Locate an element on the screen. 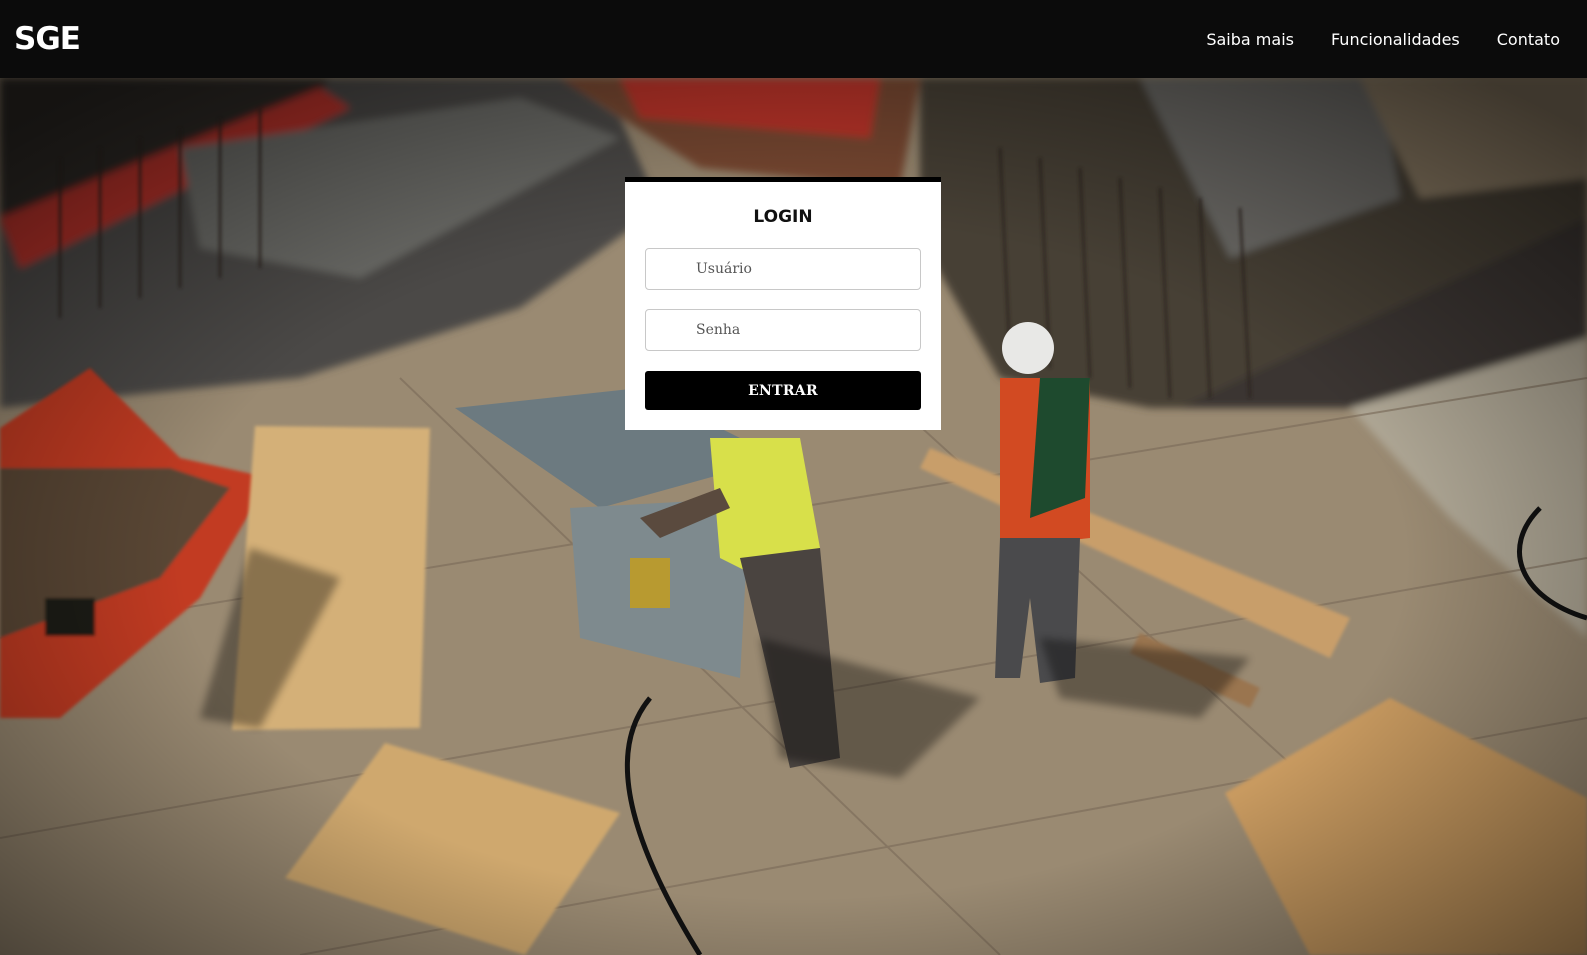 The height and width of the screenshot is (955, 1587). nav-menu: Saiba mais Funcionalidades Contato is located at coordinates (1383, 39).